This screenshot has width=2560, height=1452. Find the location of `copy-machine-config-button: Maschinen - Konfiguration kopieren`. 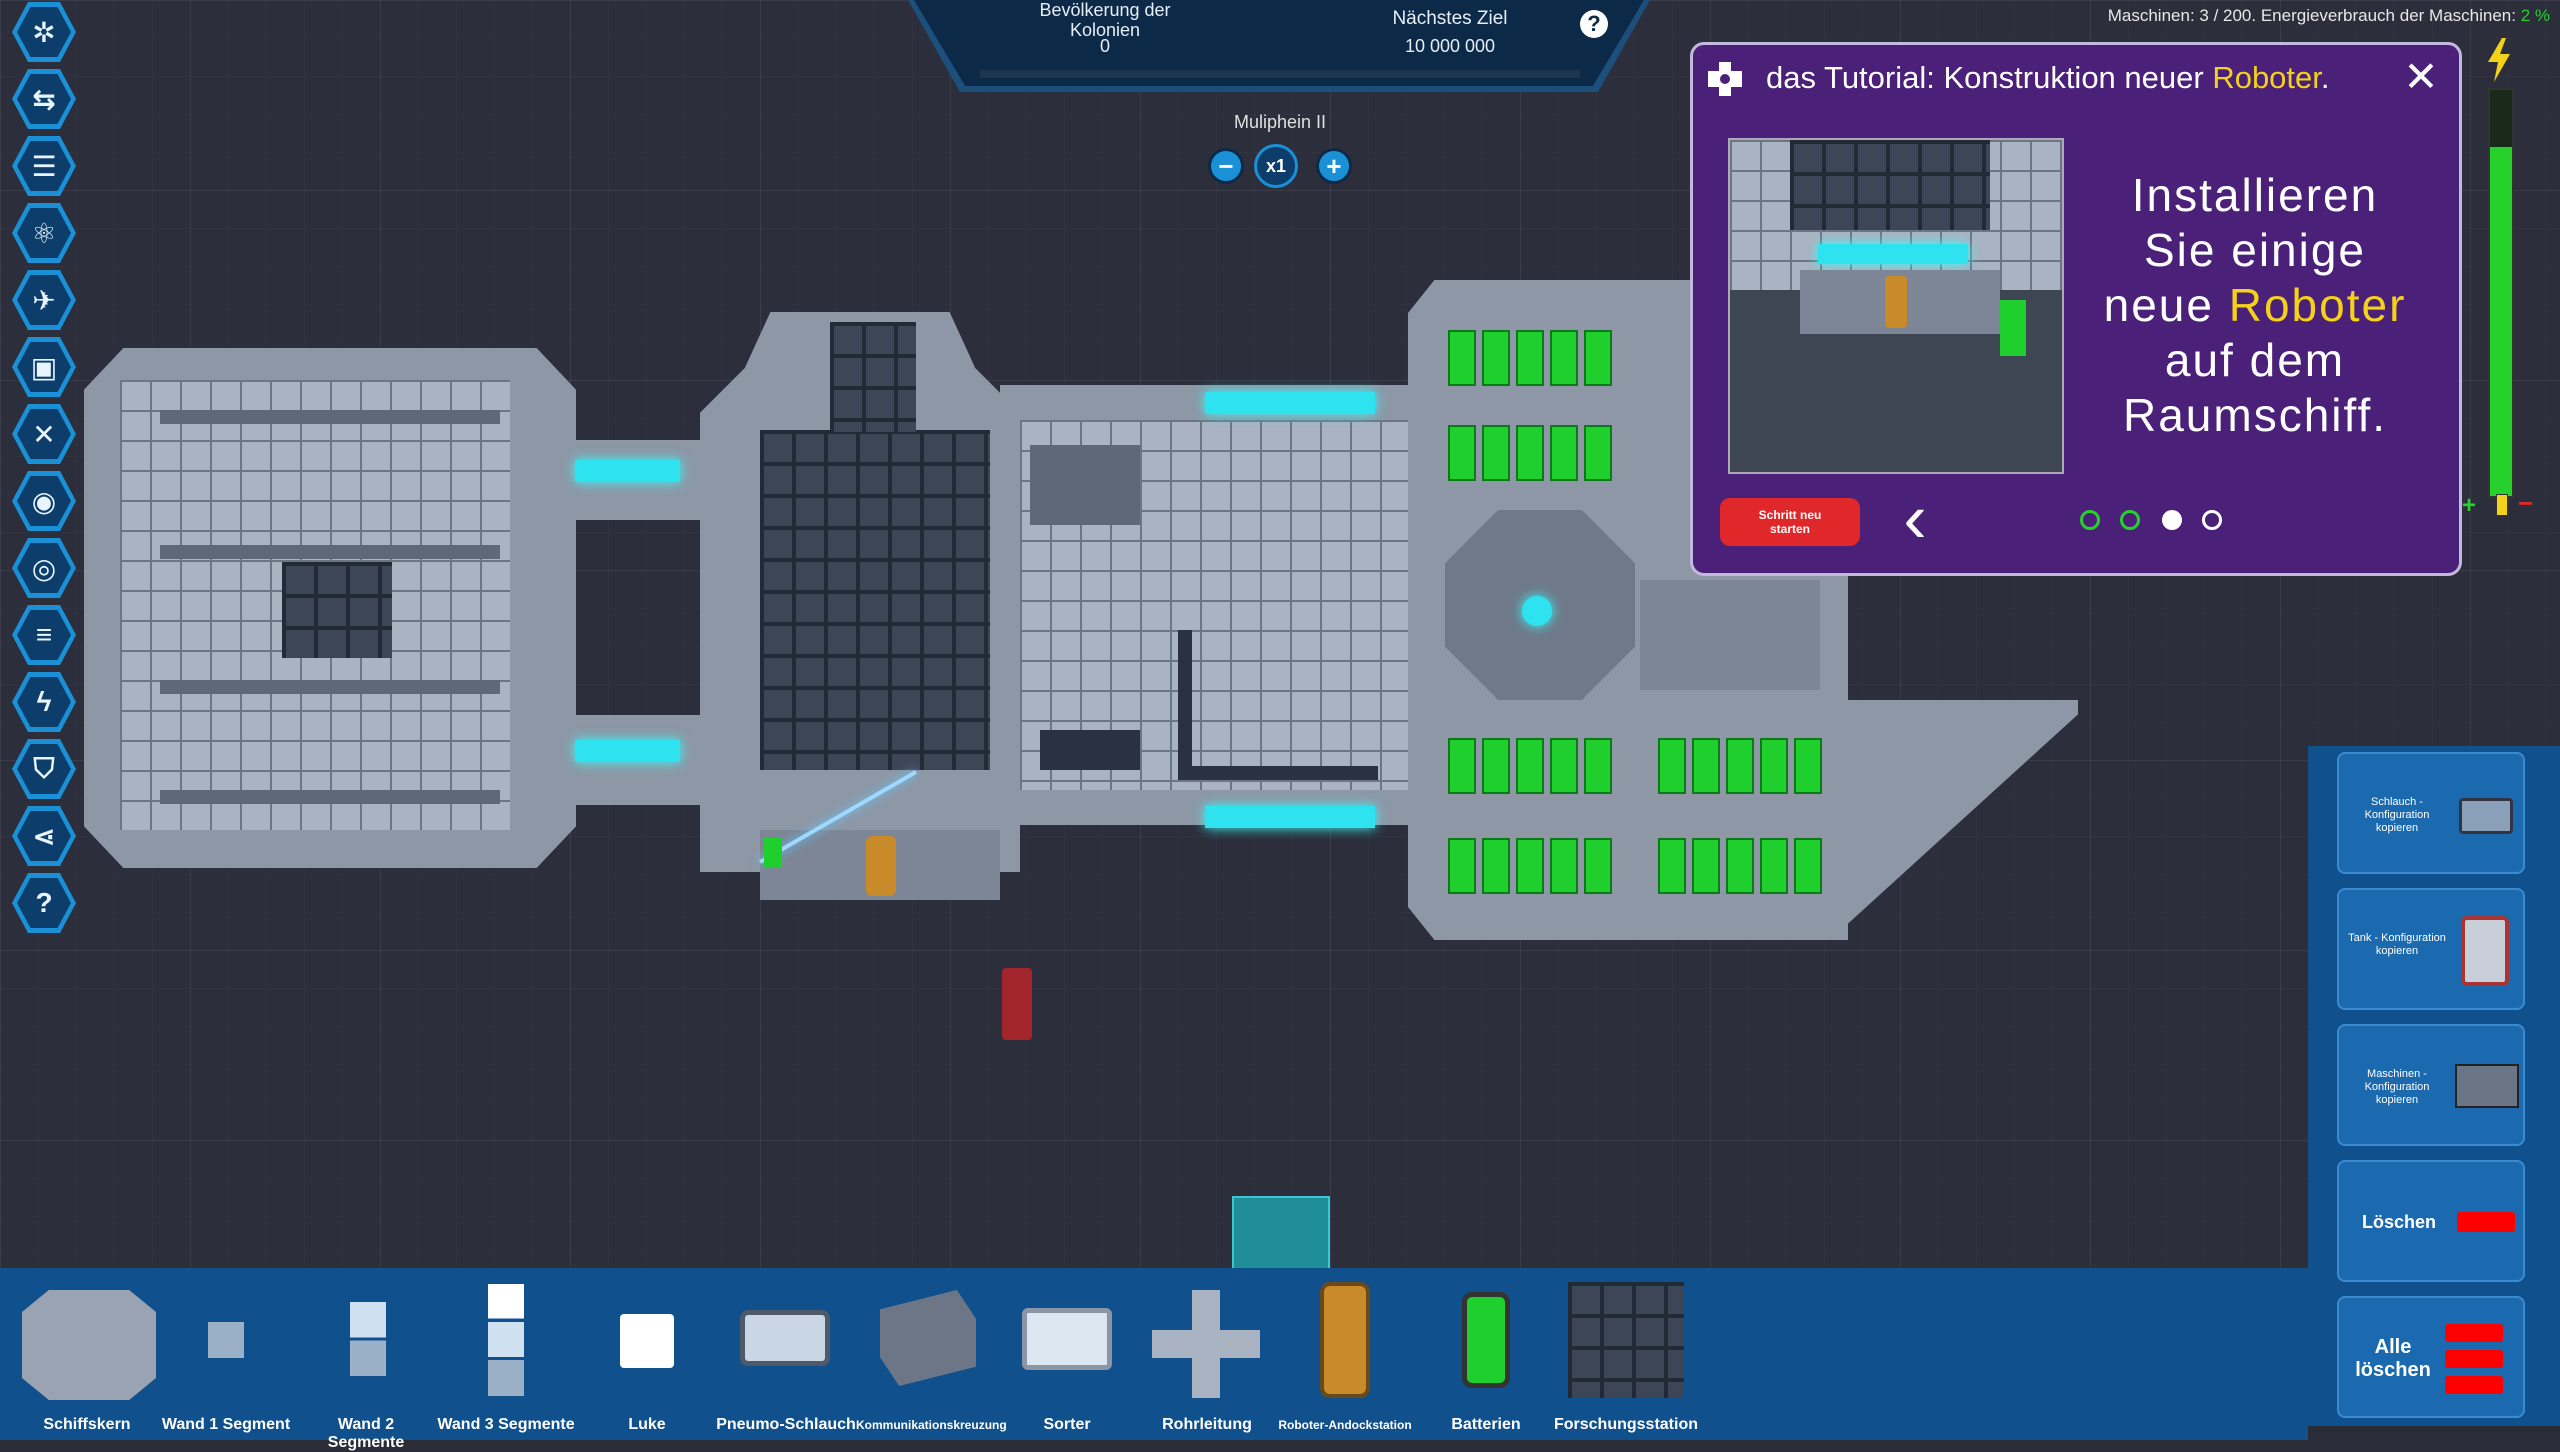

copy-machine-config-button: Maschinen - Konfiguration kopieren is located at coordinates (2431, 1085).